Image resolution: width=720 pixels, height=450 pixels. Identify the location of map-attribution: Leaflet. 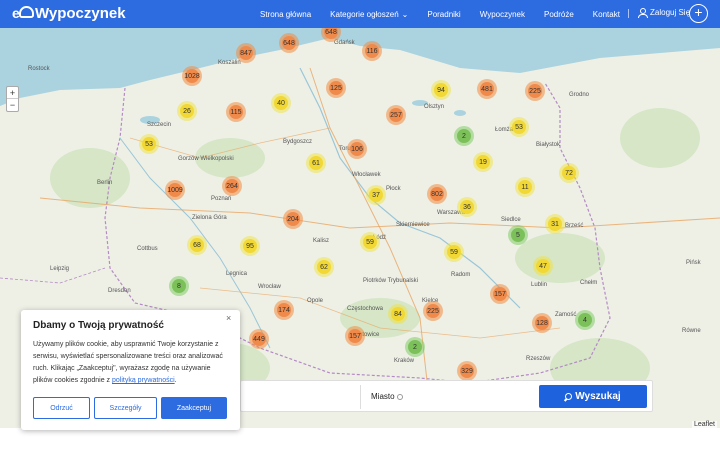
(704, 424).